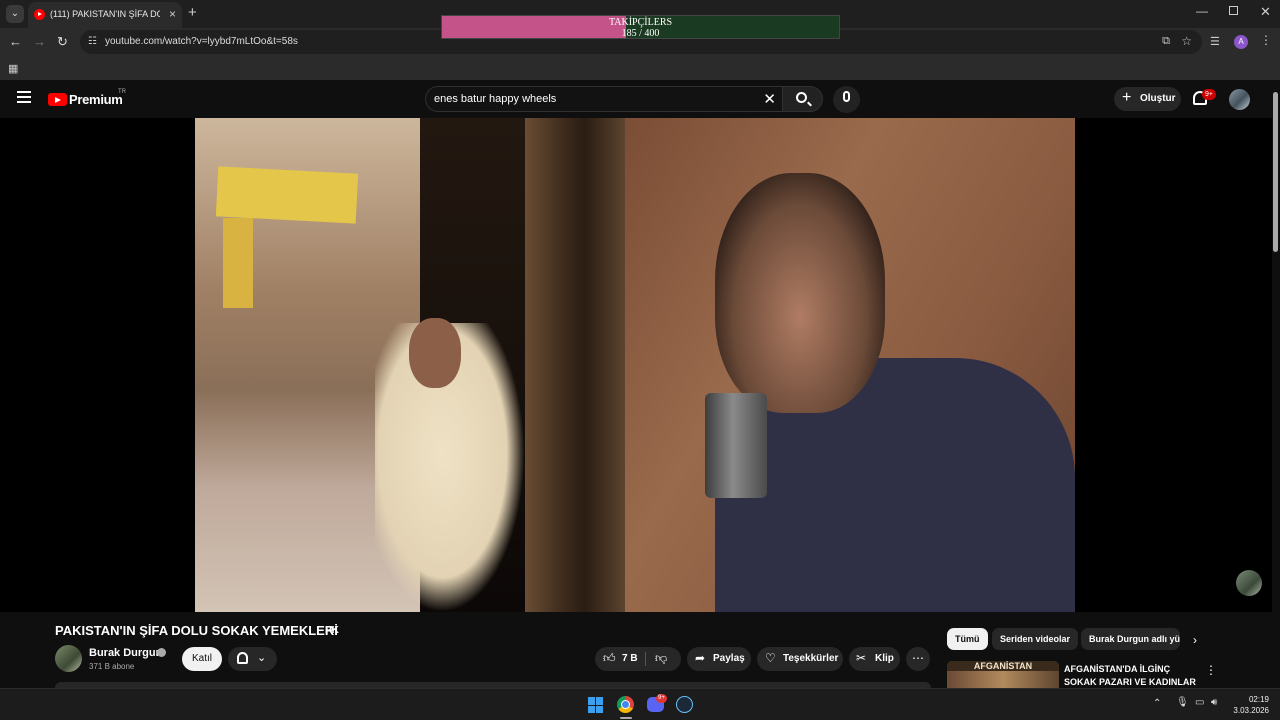  I want to click on like-icon: 👍︎, so click(609, 658).